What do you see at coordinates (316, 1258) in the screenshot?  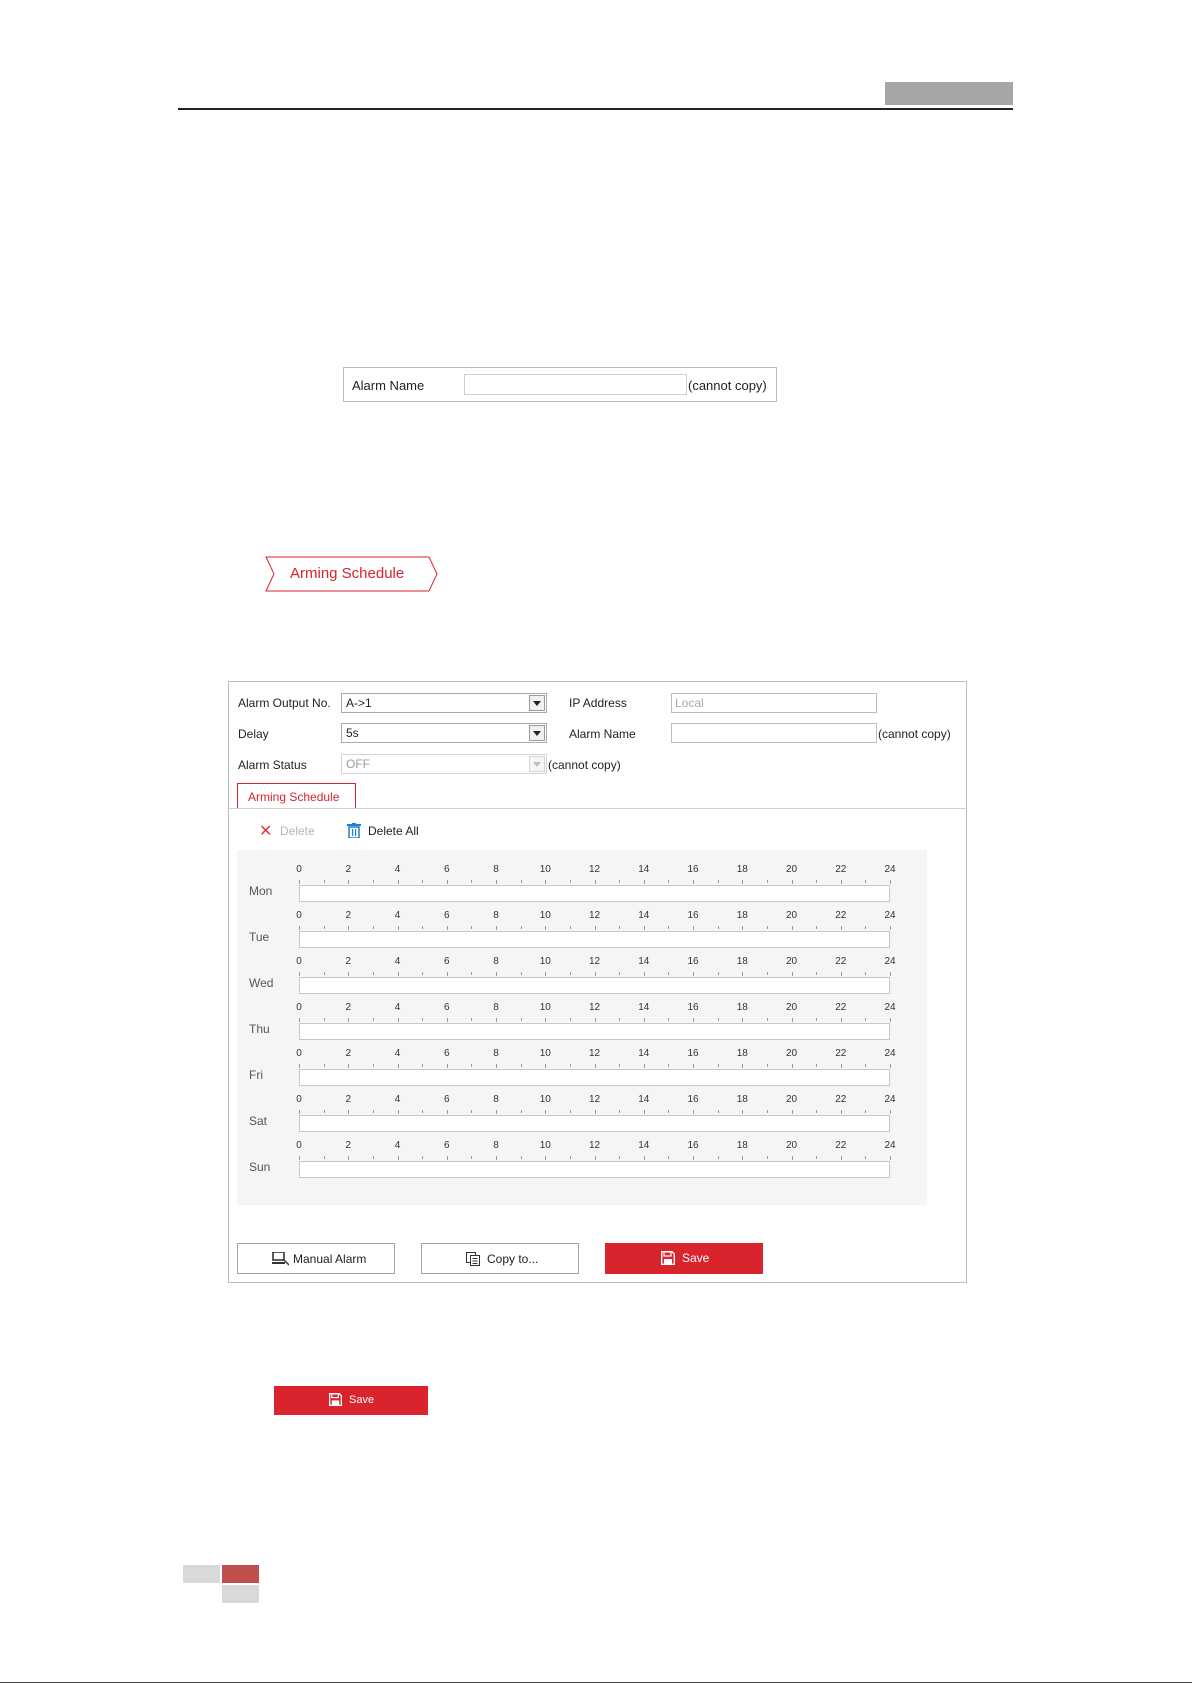 I see `manual-alarm-button: Manual Alarm` at bounding box center [316, 1258].